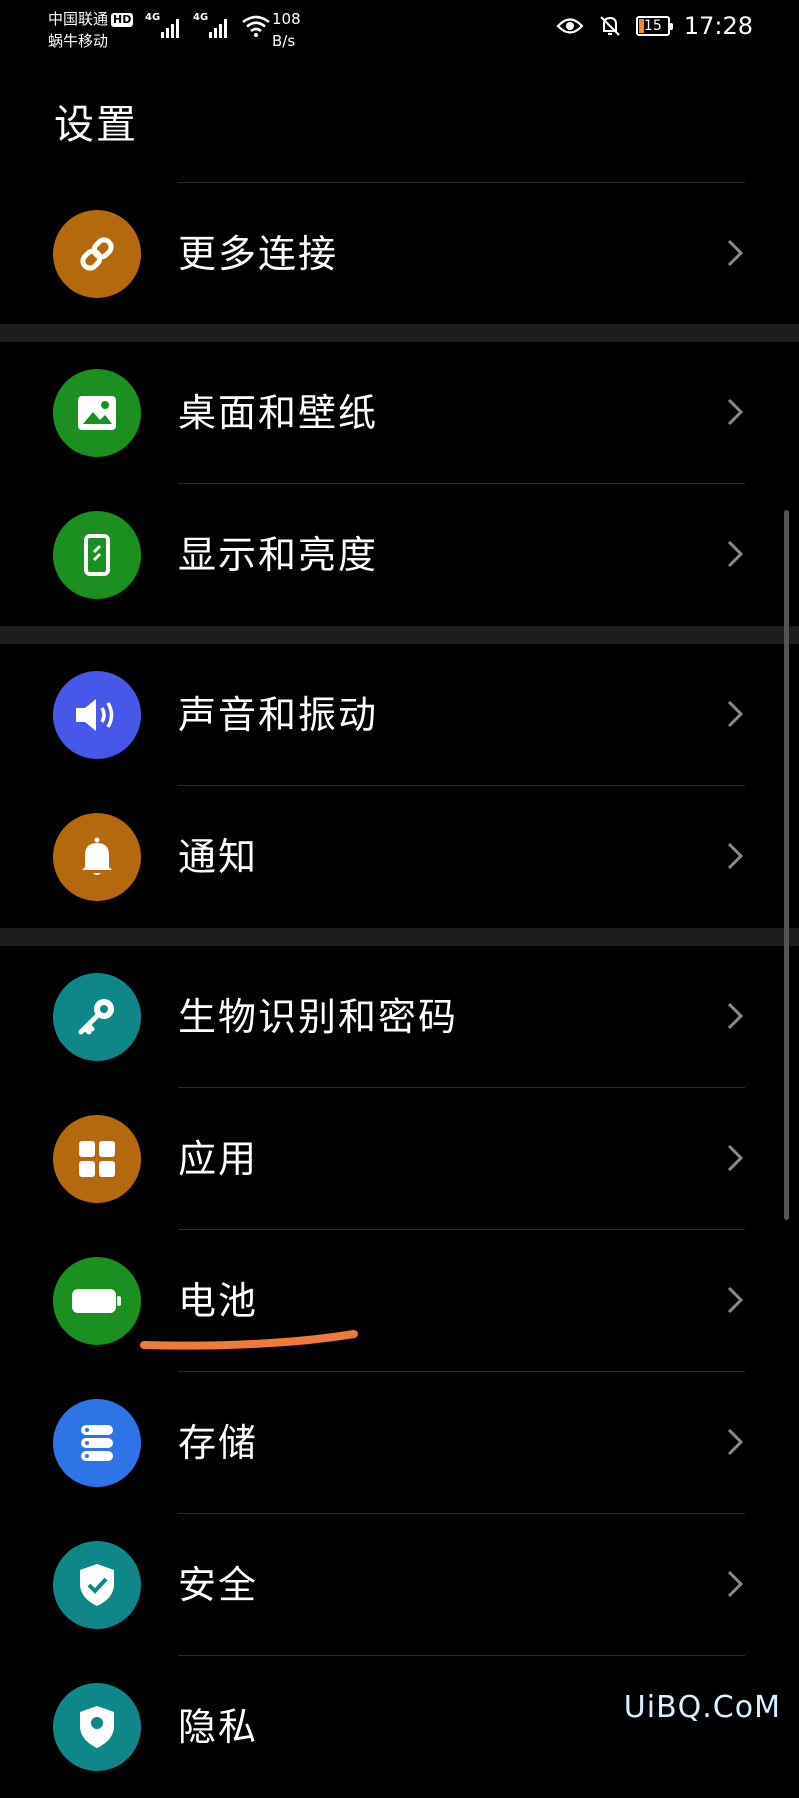 The width and height of the screenshot is (799, 1798). I want to click on carrier-2-name: 蜗牛移动, so click(78, 41).